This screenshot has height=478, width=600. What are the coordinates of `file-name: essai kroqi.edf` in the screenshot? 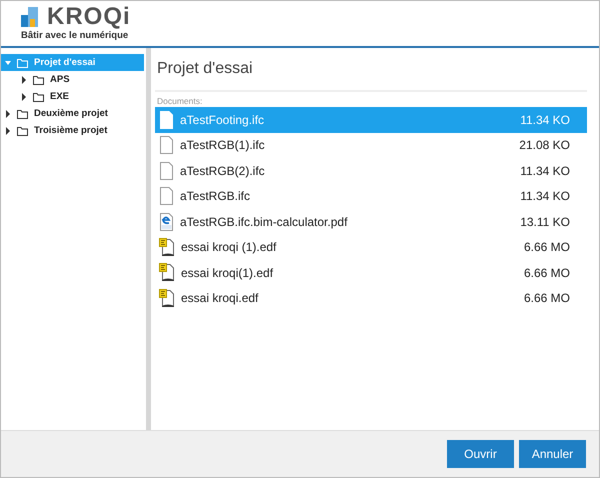 It's located at (220, 298).